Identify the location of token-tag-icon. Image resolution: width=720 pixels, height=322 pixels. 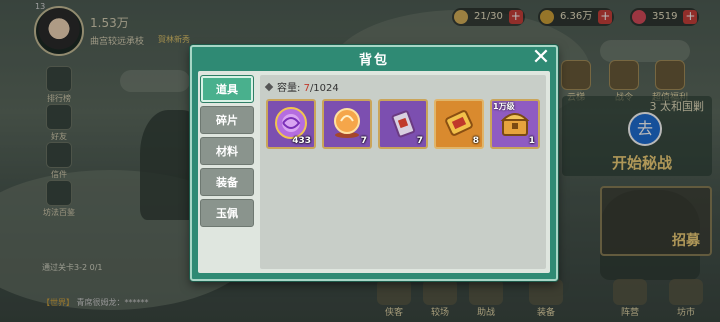
(403, 124).